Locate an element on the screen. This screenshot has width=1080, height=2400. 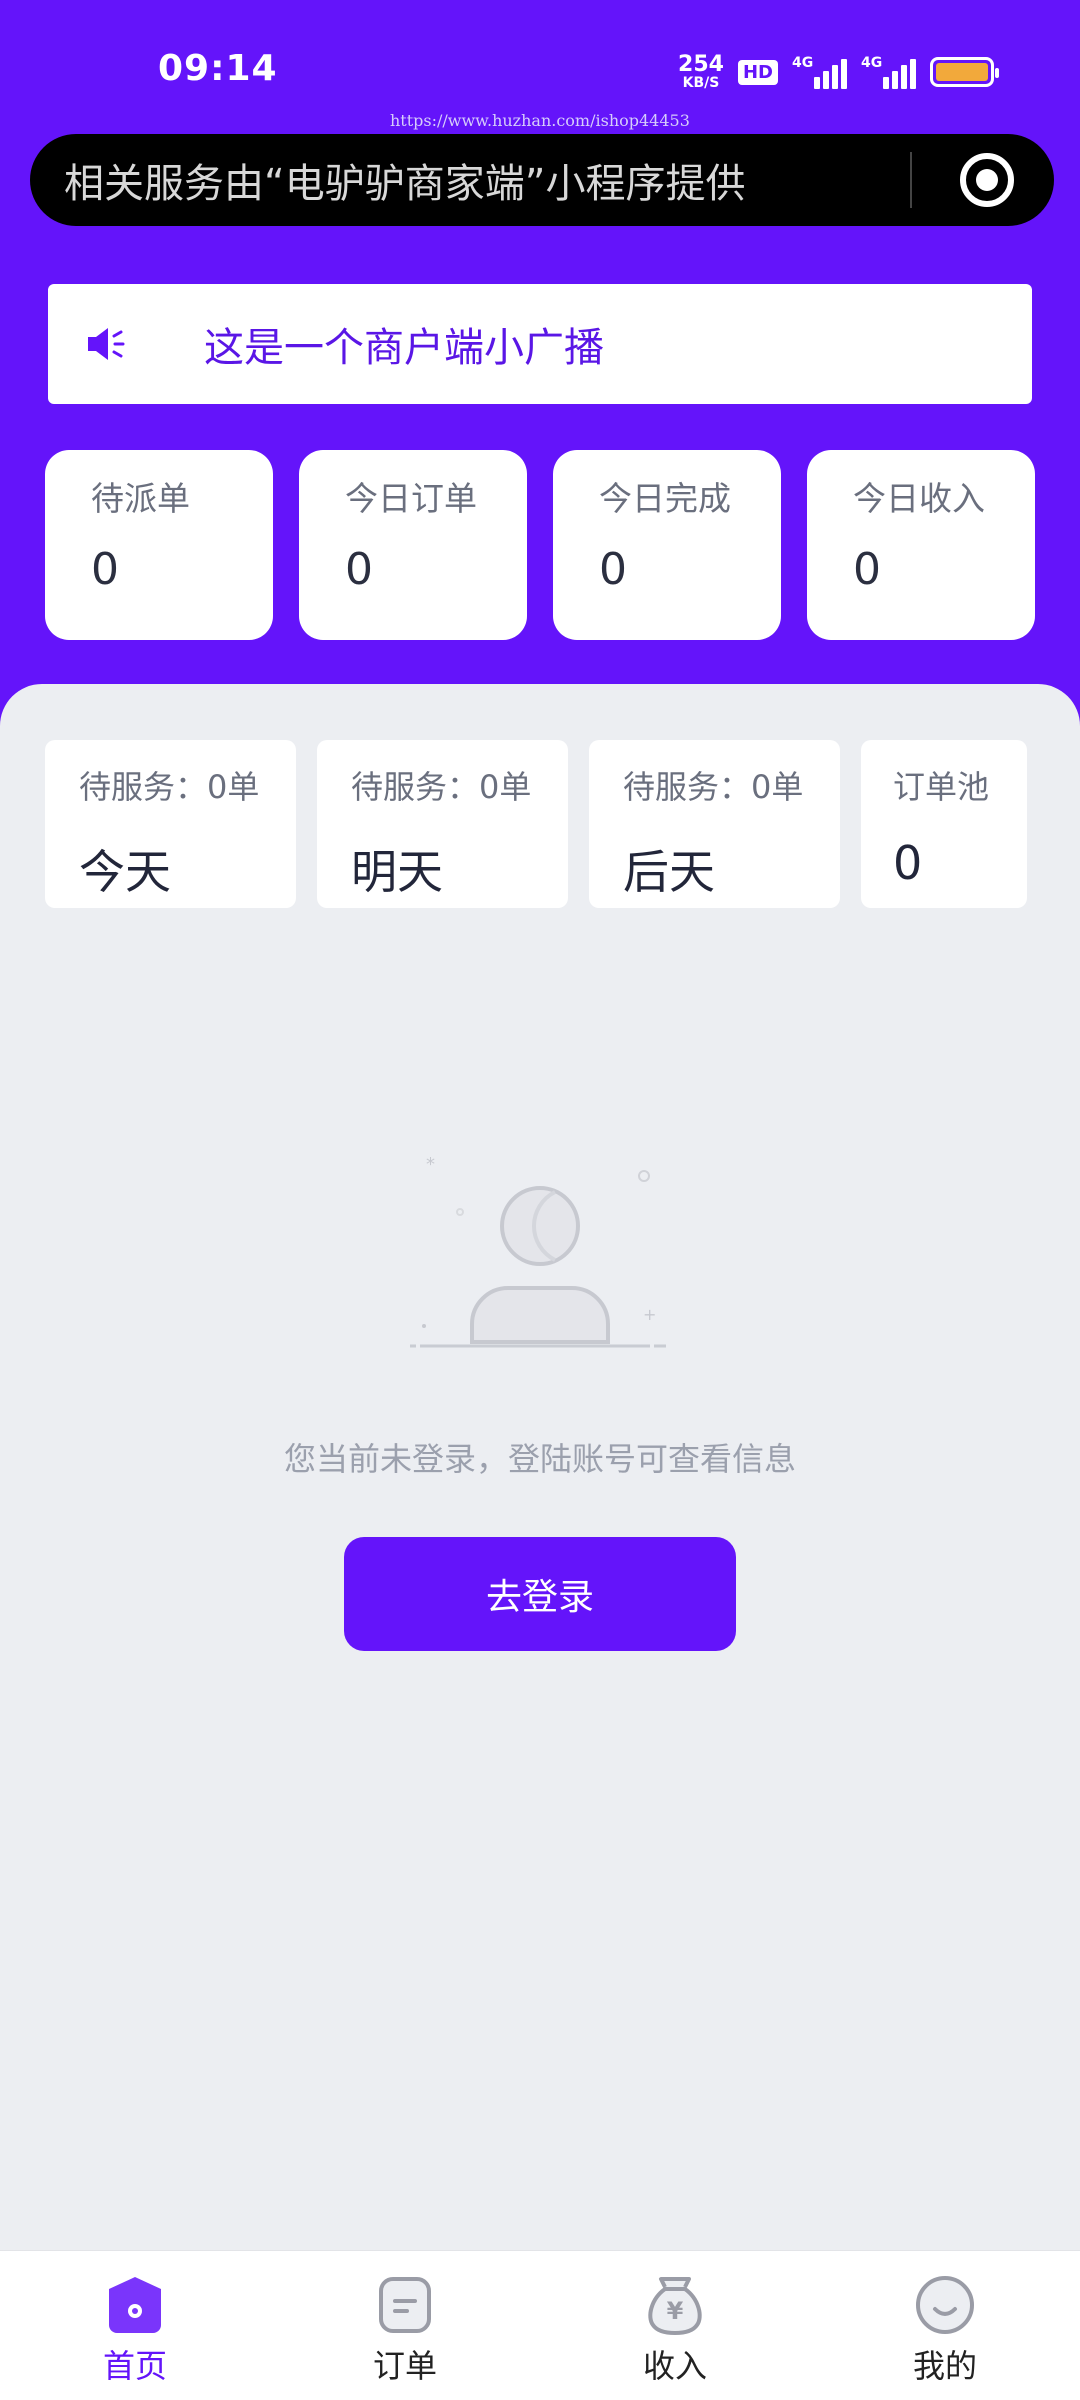
money-bag-icon: ¥ is located at coordinates (675, 2306).